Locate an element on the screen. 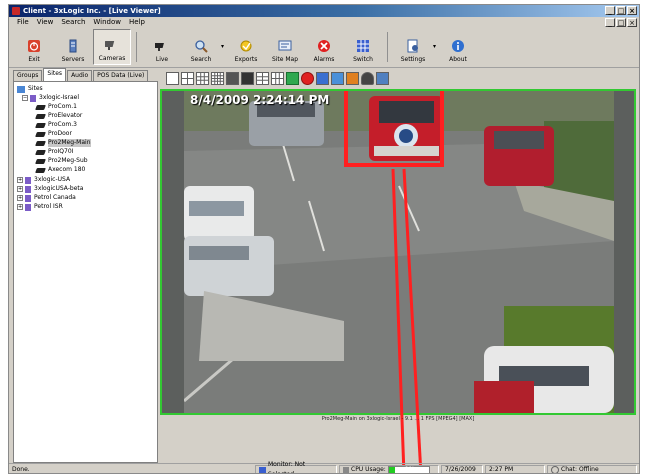 This screenshot has width=651, height=475. layout-wide-button is located at coordinates (262, 78).